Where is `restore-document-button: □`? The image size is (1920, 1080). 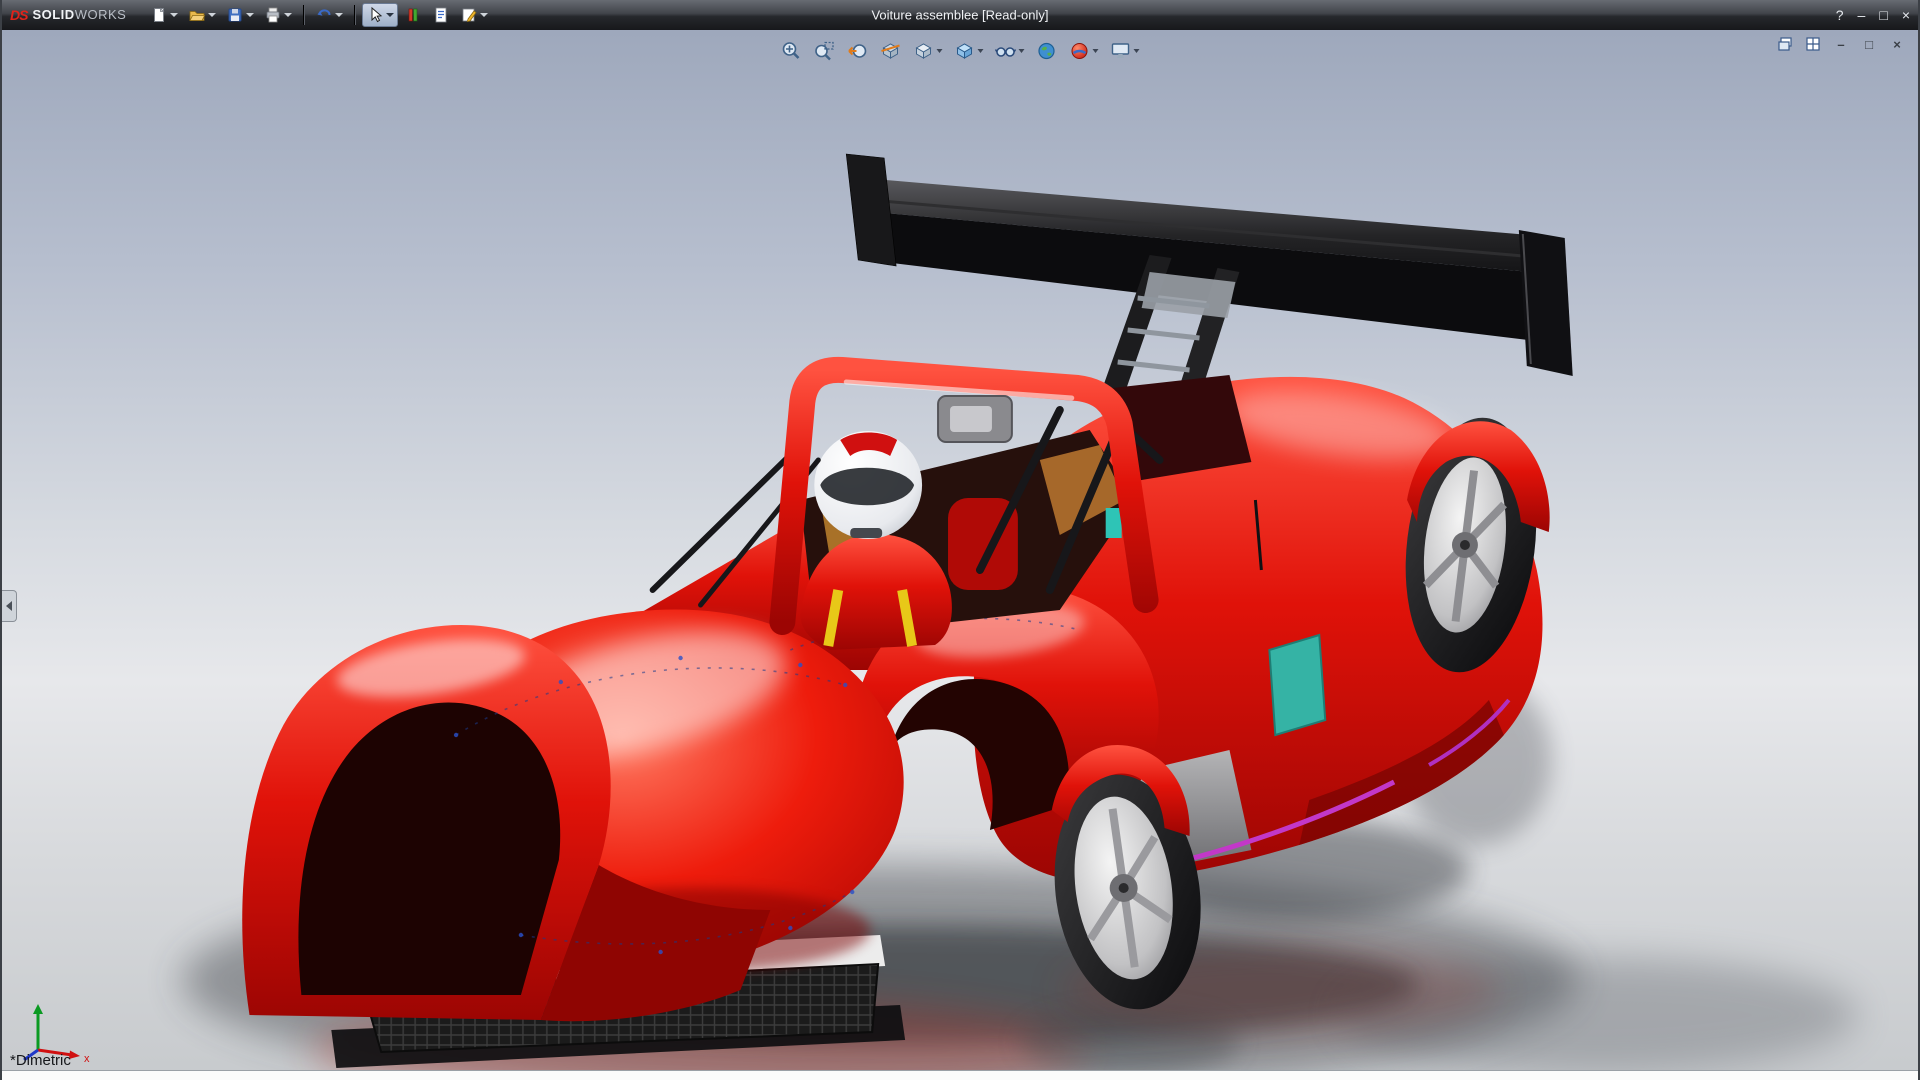
restore-document-button: □ is located at coordinates (1869, 44).